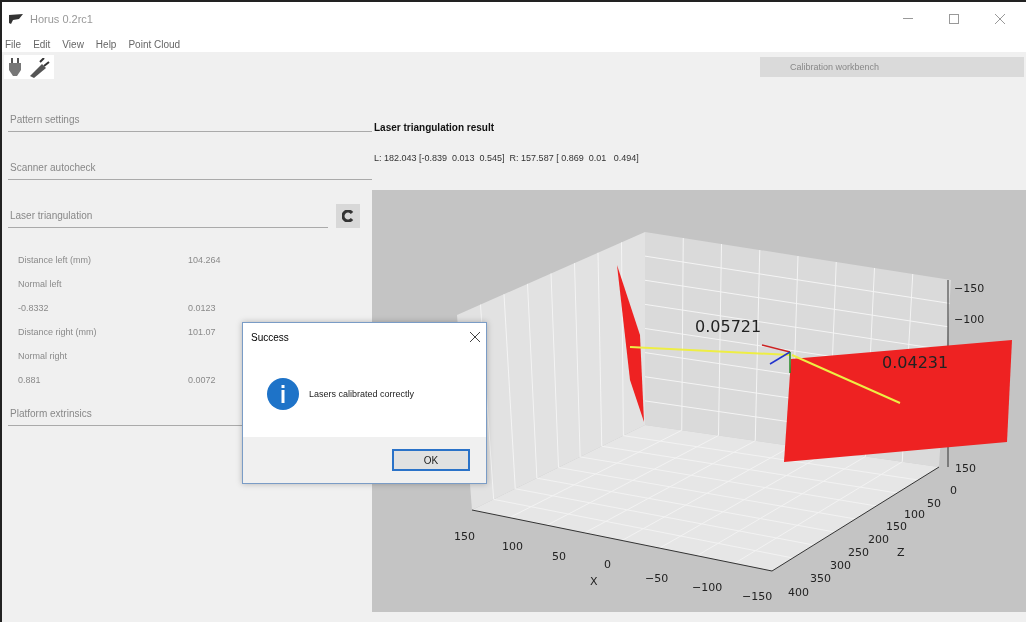 This screenshot has width=1026, height=622. I want to click on field-label: Distance right (mm), so click(58, 332).